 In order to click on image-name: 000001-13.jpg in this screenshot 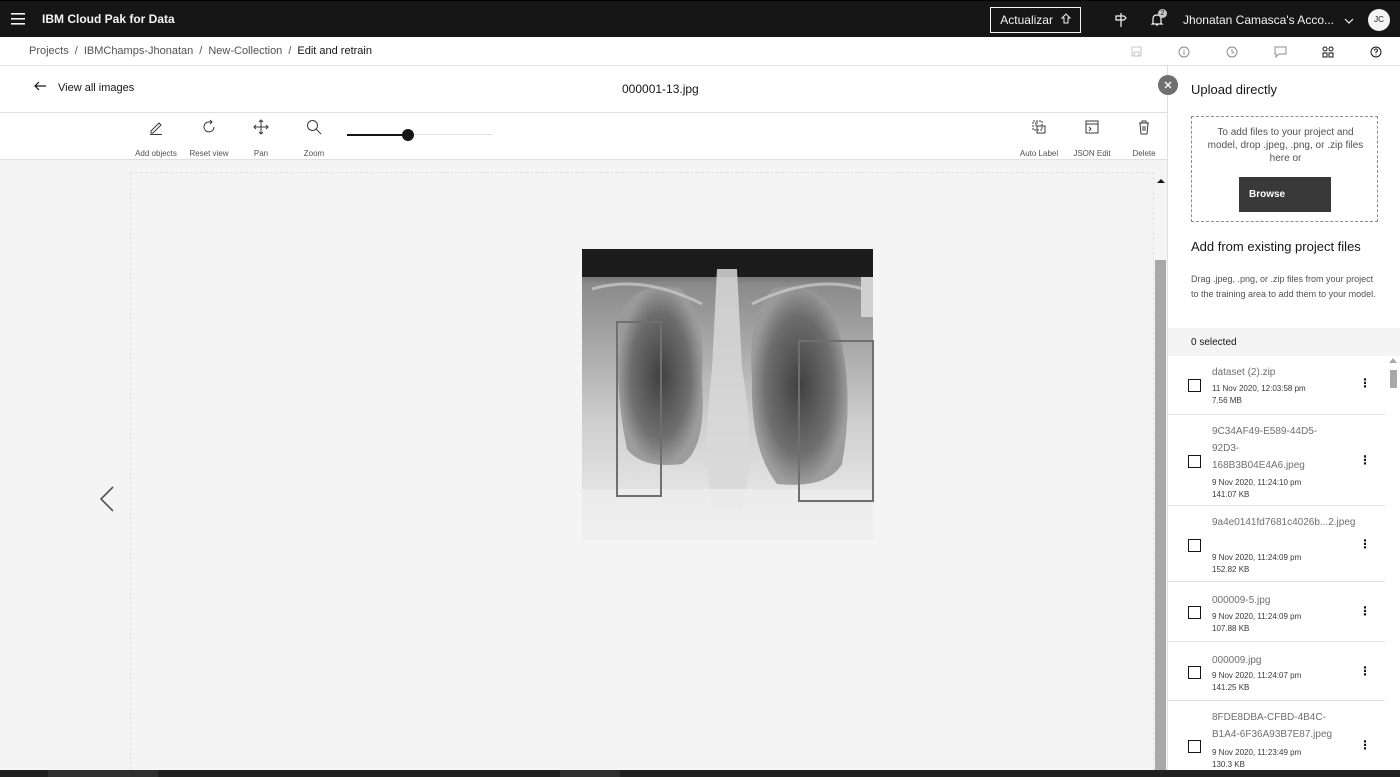, I will do `click(660, 89)`.